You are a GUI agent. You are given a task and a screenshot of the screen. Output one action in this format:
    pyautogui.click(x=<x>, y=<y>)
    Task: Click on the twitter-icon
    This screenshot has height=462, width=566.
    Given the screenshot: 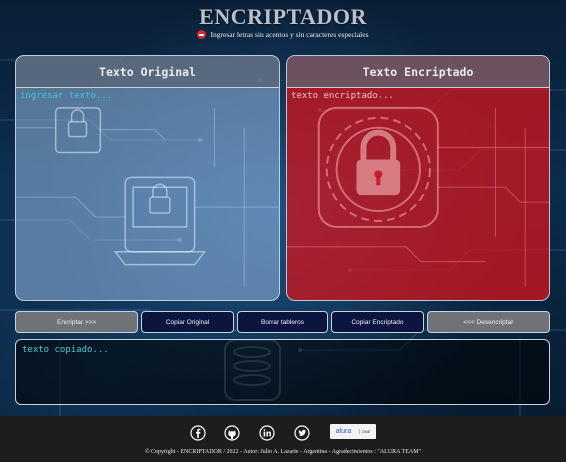 What is the action you would take?
    pyautogui.click(x=302, y=433)
    